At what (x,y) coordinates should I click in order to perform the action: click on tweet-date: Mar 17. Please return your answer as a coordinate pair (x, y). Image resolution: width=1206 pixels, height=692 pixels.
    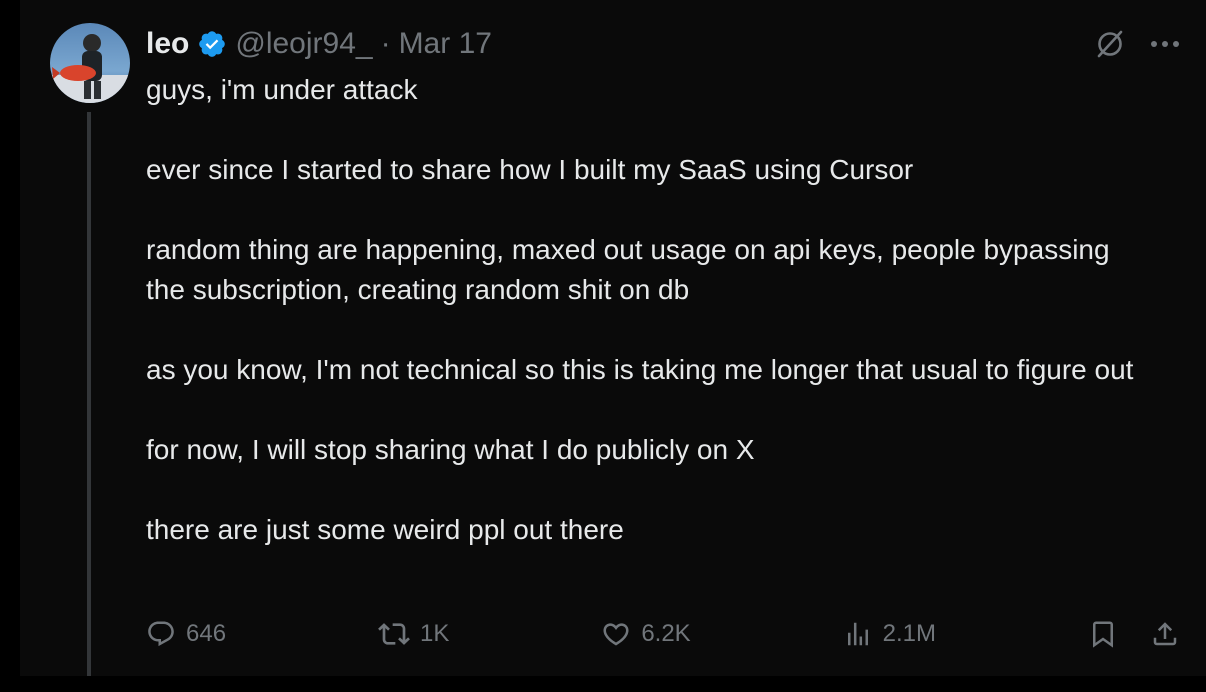
    Looking at the image, I should click on (445, 44).